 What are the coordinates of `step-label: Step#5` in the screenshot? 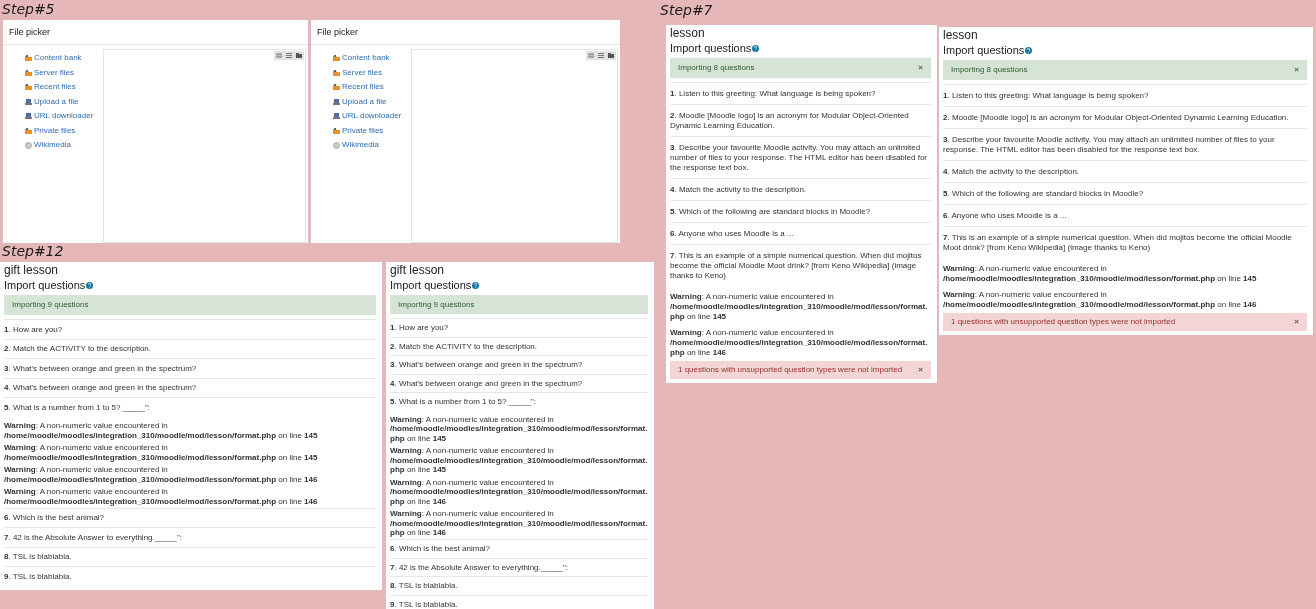 It's located at (28, 9).